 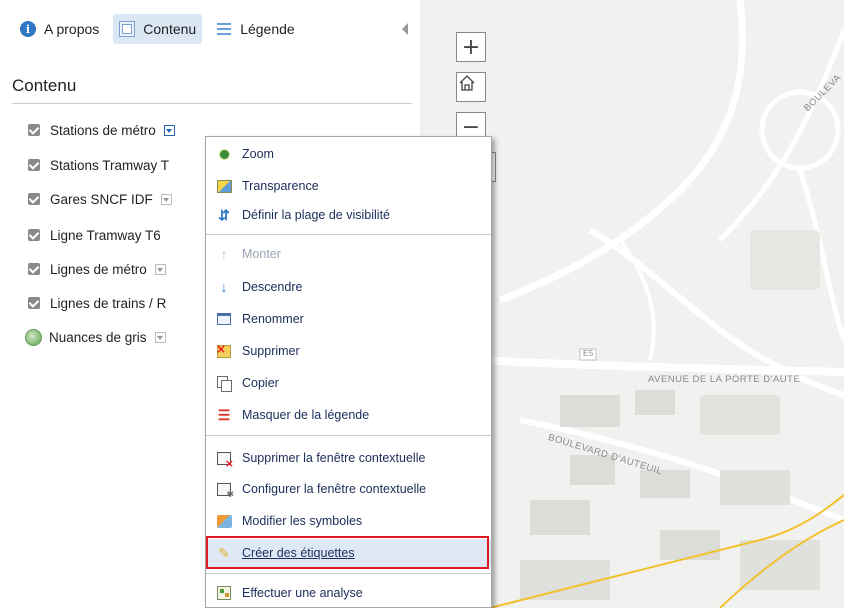 I want to click on menu-item-label: Renommer, so click(x=273, y=319).